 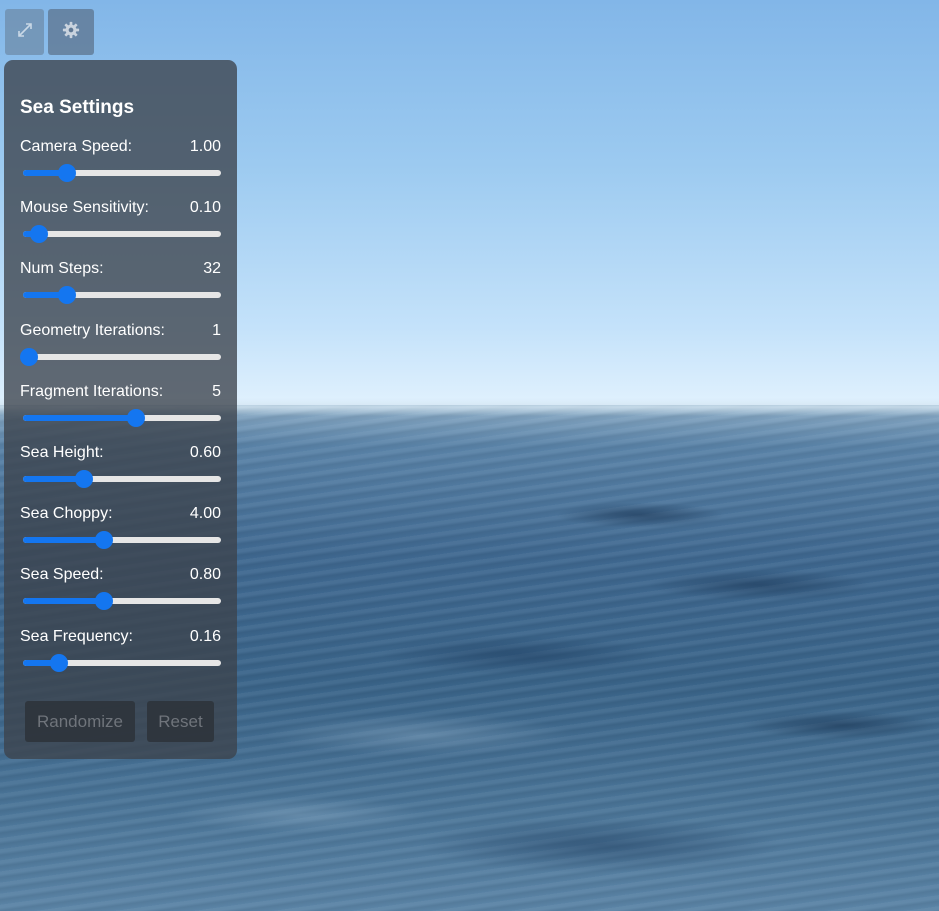 I want to click on setting-sea-frequency: Sea Frequency: 0.16, so click(x=120, y=657).